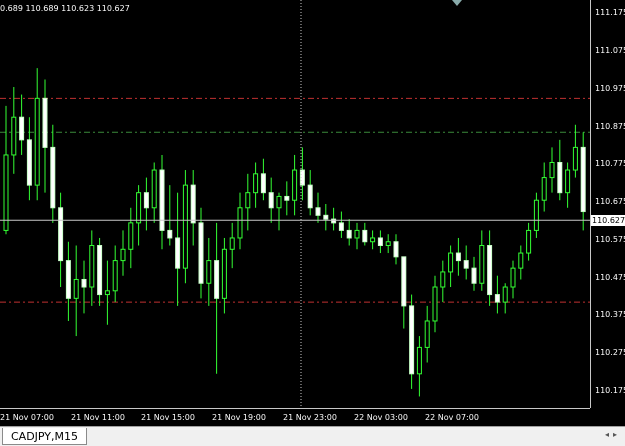  What do you see at coordinates (381, 417) in the screenshot?
I see `time-tick-label: 22 Nov 03:00` at bounding box center [381, 417].